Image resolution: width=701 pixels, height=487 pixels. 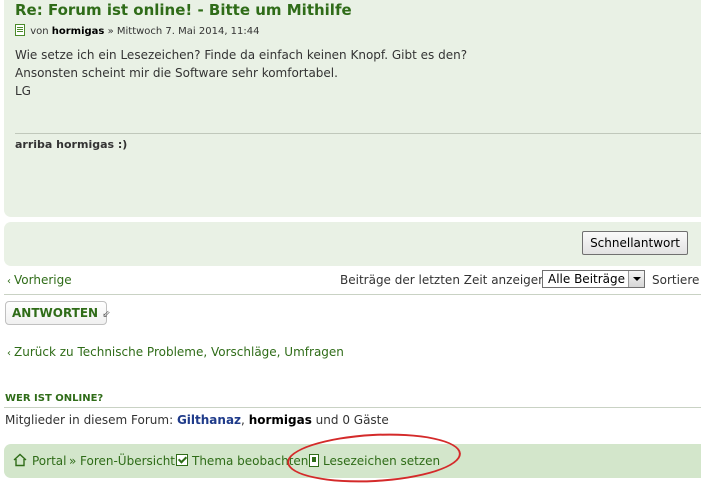 What do you see at coordinates (381, 461) in the screenshot?
I see `set-bookmark-link: Lesezeichen setzen` at bounding box center [381, 461].